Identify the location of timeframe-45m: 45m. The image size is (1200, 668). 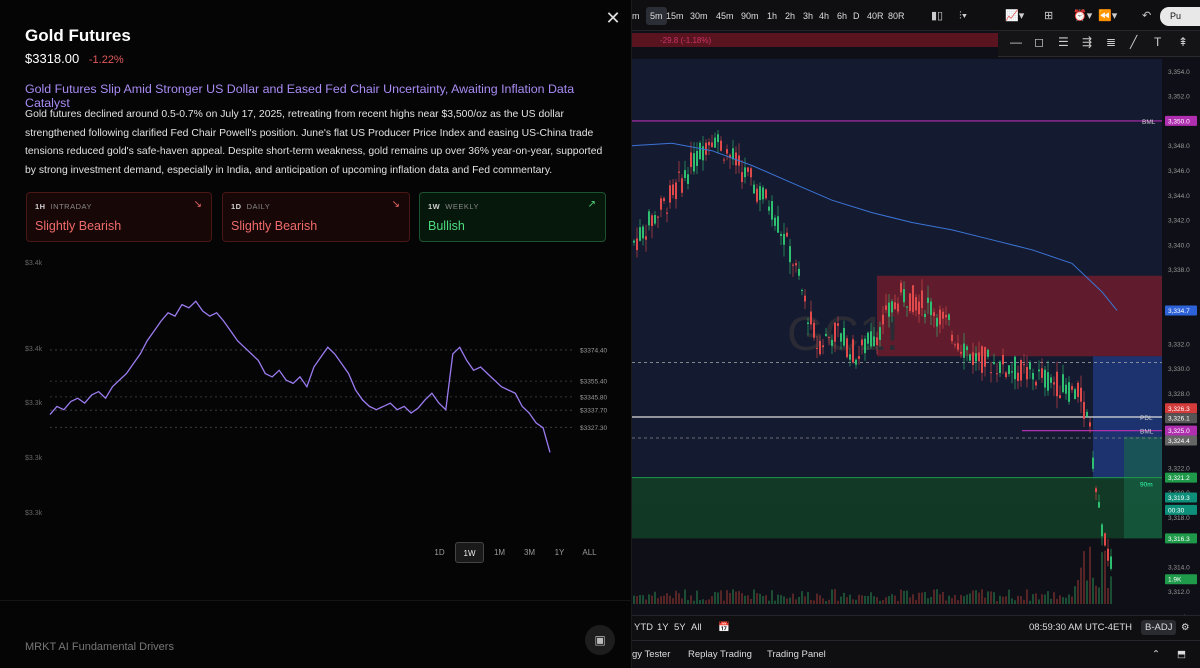
(725, 16).